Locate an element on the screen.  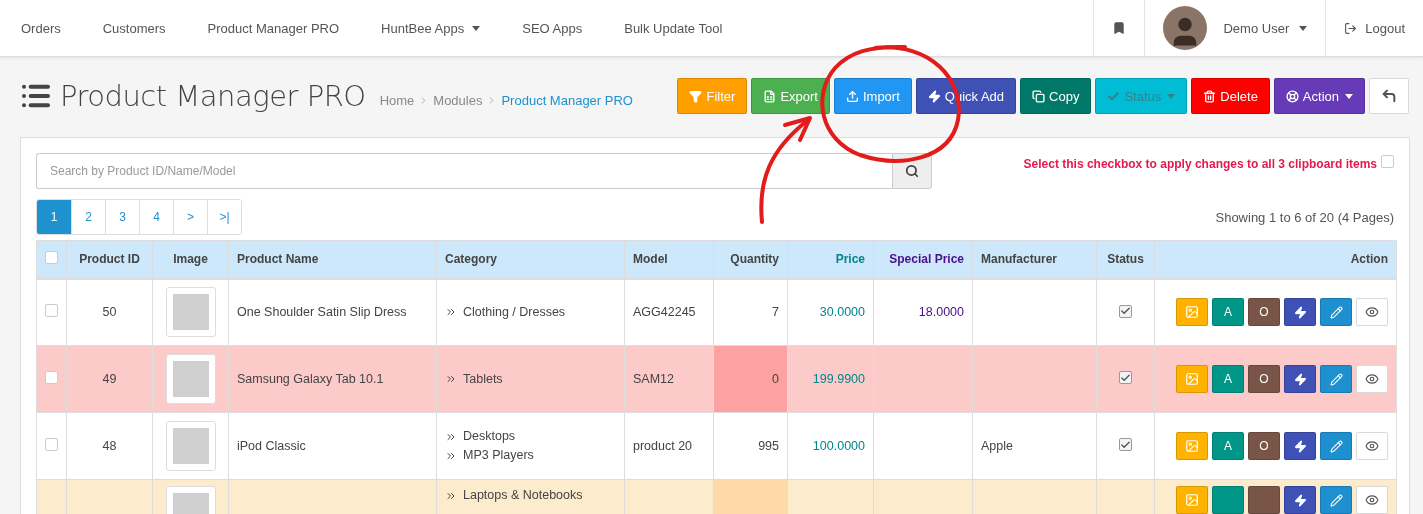
spreadsheet-icon is located at coordinates (770, 96).